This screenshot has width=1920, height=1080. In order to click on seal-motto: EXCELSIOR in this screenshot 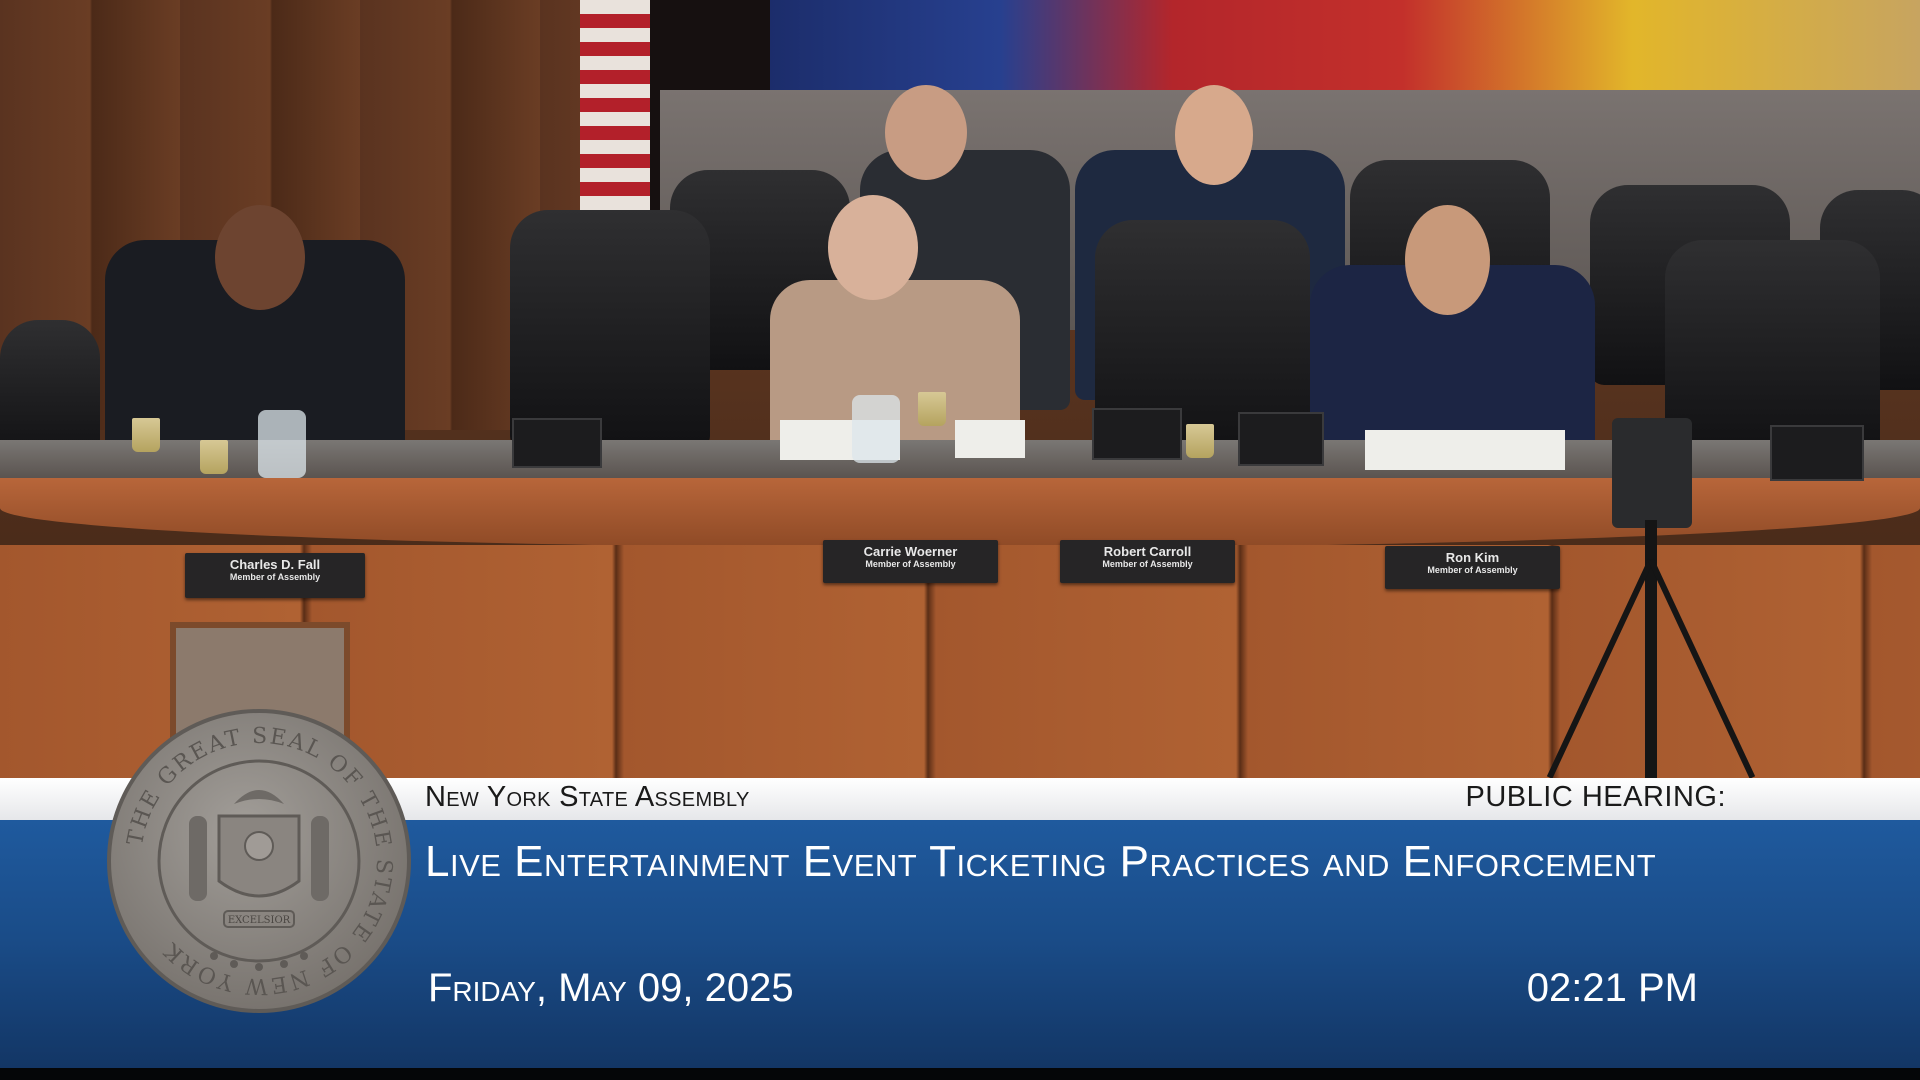, I will do `click(259, 920)`.